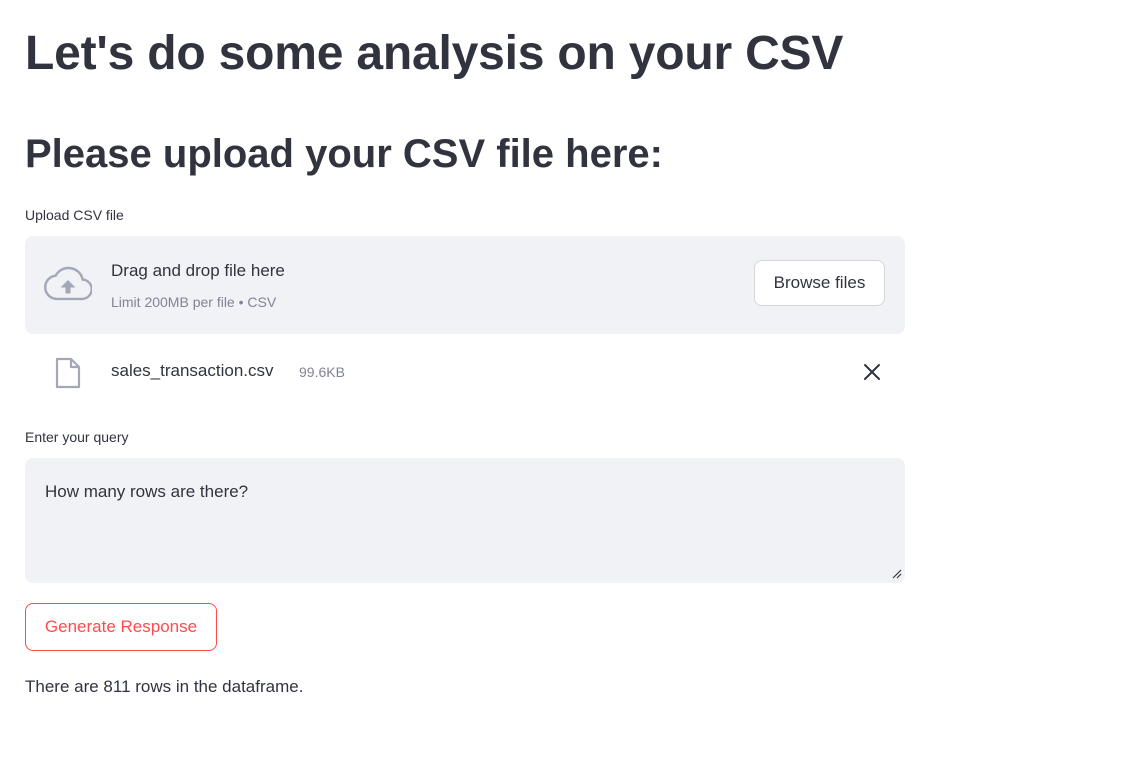 The image size is (1138, 767). I want to click on resize-handle-icon, so click(897, 574).